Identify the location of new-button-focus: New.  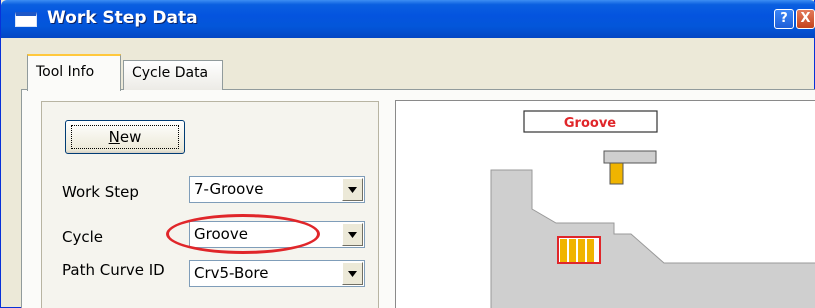
(125, 137).